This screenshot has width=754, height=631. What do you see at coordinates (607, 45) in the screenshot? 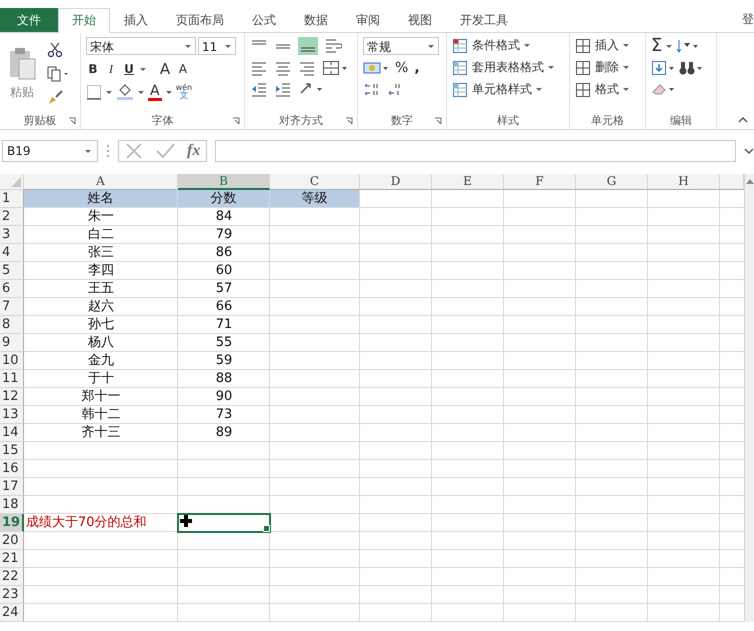
I see `ribbon-command: 插入` at bounding box center [607, 45].